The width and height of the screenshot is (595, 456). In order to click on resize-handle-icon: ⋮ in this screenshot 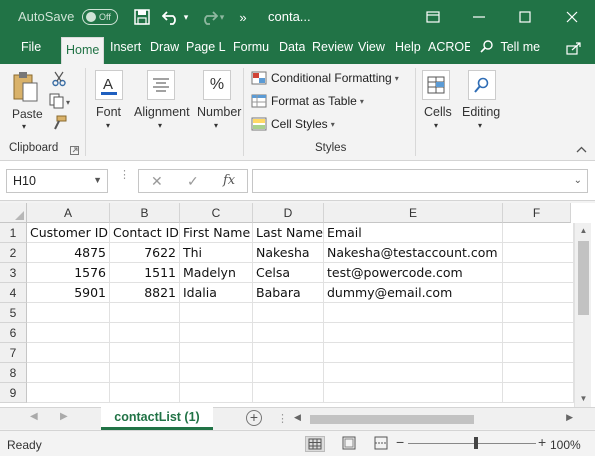, I will do `click(124, 180)`.